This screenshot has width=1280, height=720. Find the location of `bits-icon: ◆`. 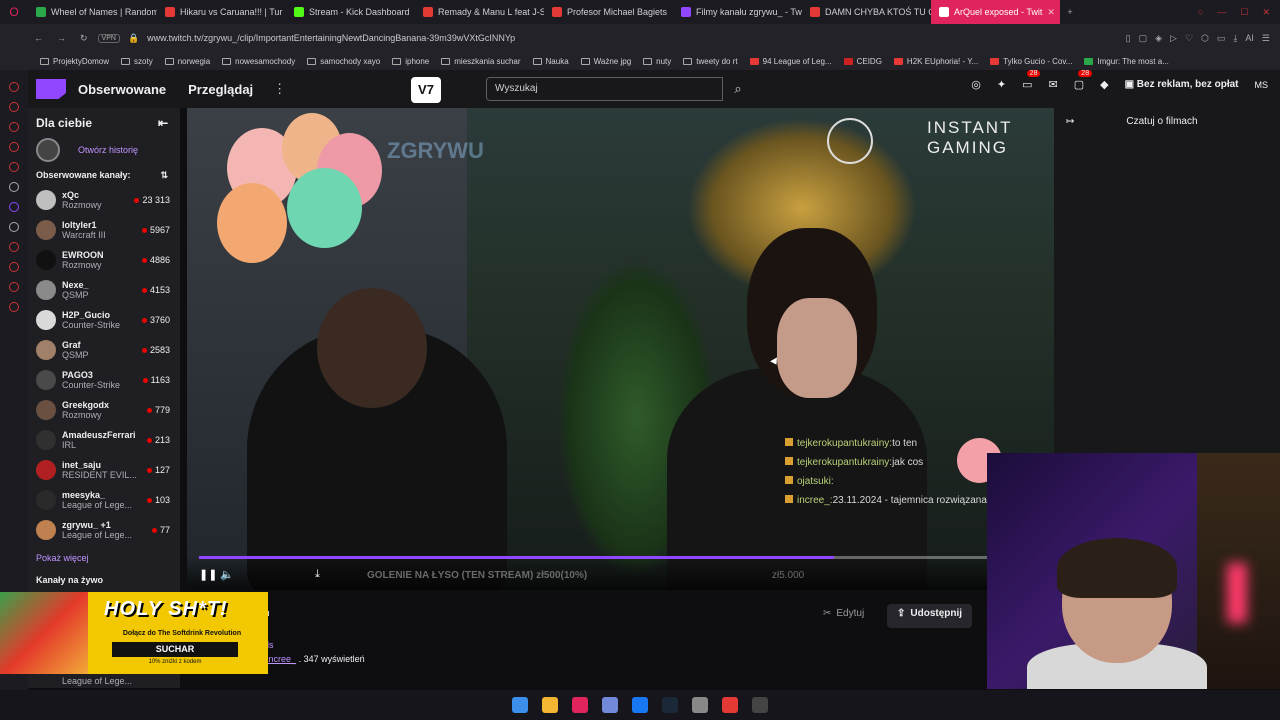

bits-icon: ◆ is located at coordinates (1104, 84).